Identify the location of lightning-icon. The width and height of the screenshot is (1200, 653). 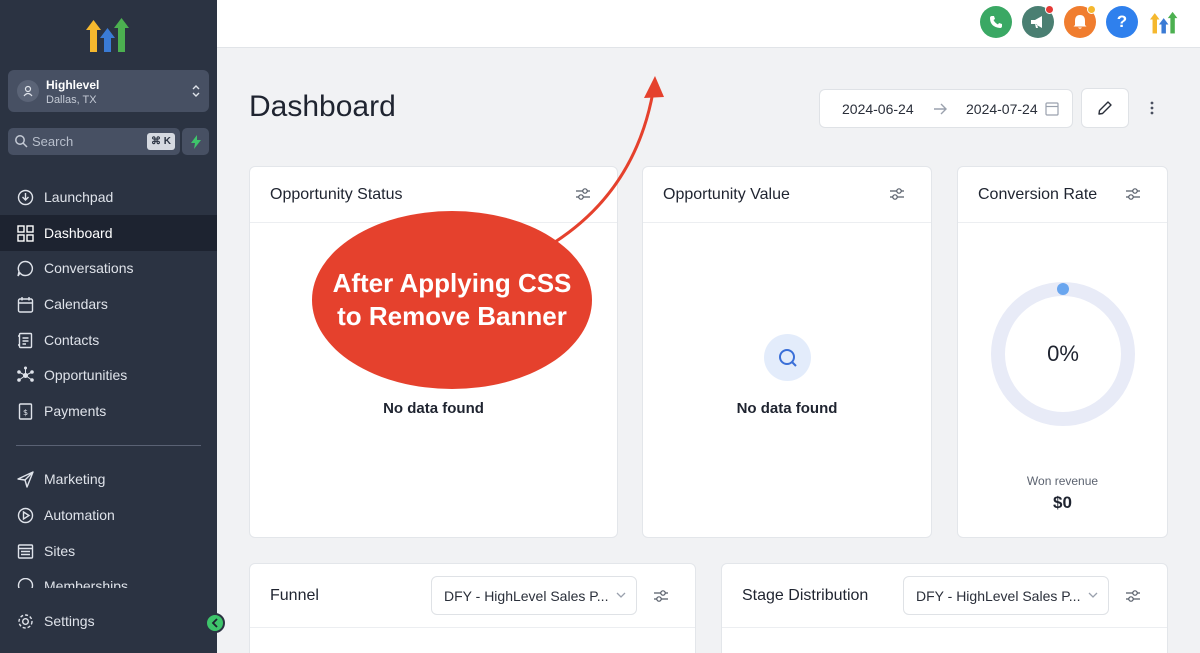
(195, 141).